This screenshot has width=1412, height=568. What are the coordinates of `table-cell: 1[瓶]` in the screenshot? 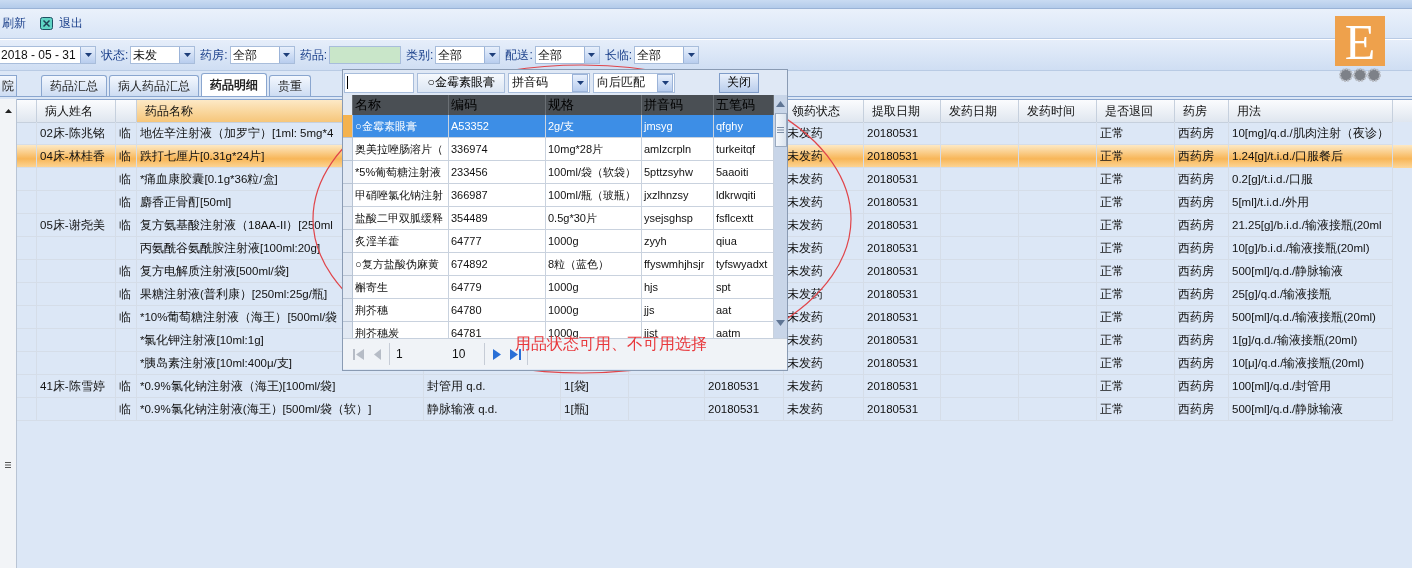 It's located at (576, 409).